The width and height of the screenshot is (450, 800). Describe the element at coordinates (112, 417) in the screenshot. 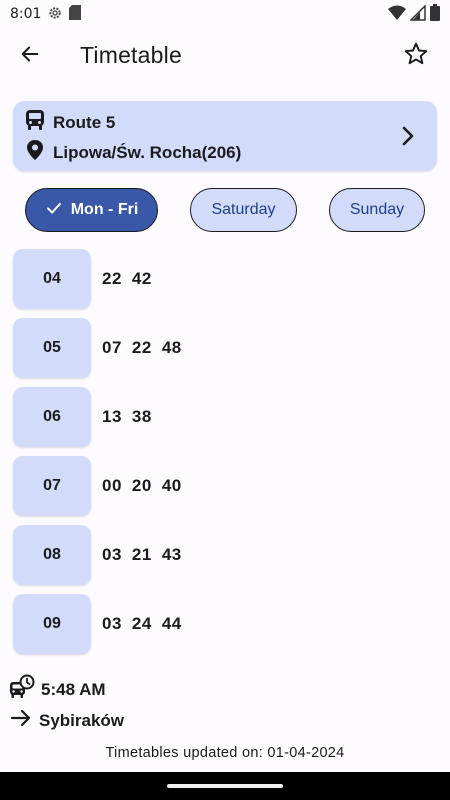

I see `minute: 13` at that location.